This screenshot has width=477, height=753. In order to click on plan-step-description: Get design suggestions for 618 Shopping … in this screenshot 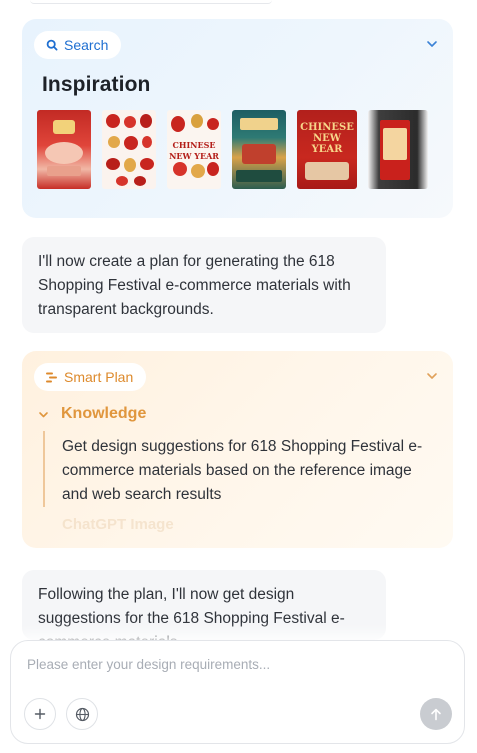, I will do `click(242, 470)`.